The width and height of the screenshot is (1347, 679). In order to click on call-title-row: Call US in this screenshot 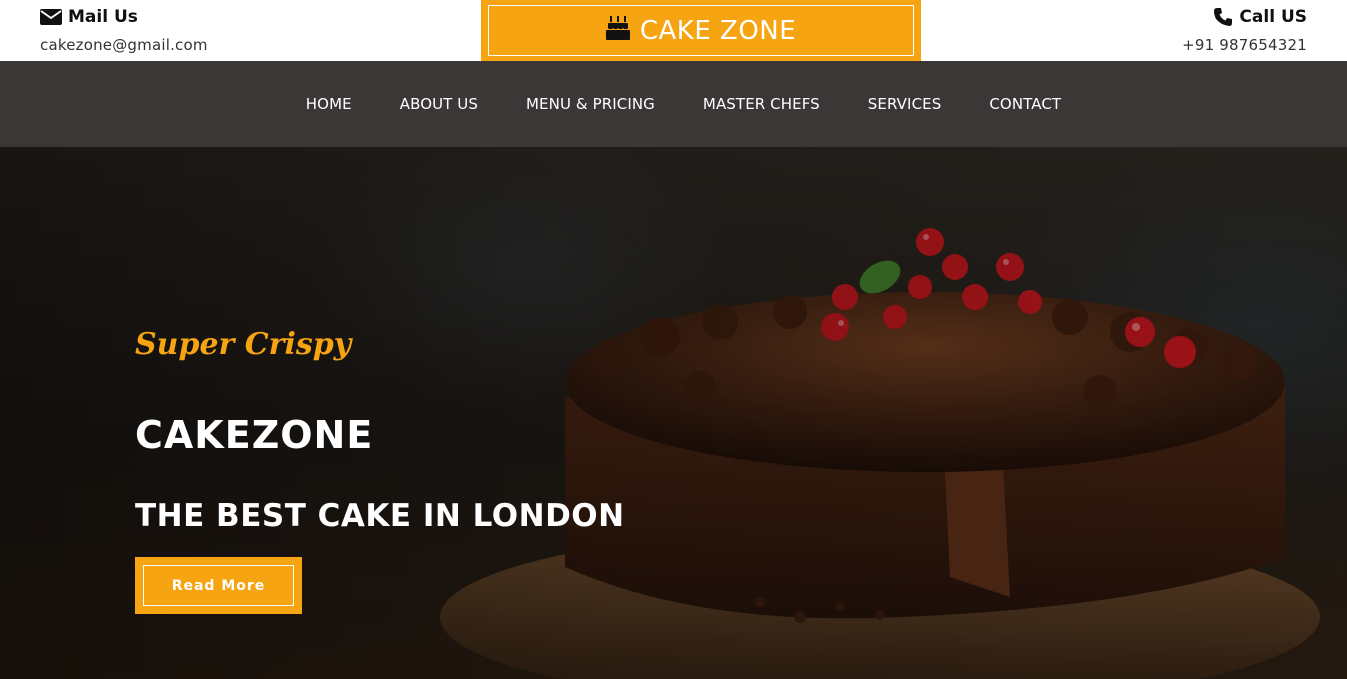, I will do `click(1244, 17)`.